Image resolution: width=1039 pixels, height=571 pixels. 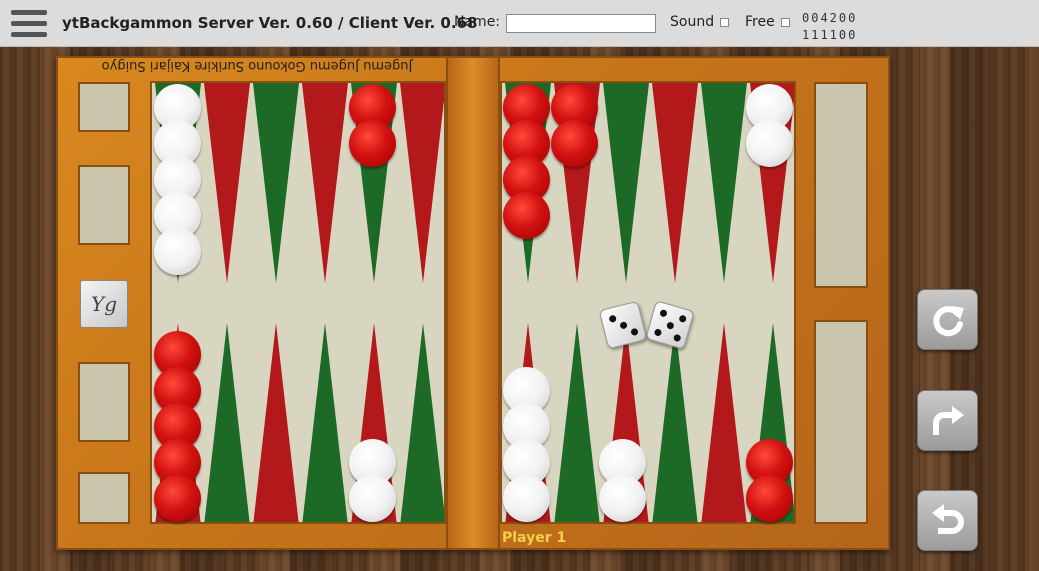 I want to click on undo-icon, so click(x=947, y=518).